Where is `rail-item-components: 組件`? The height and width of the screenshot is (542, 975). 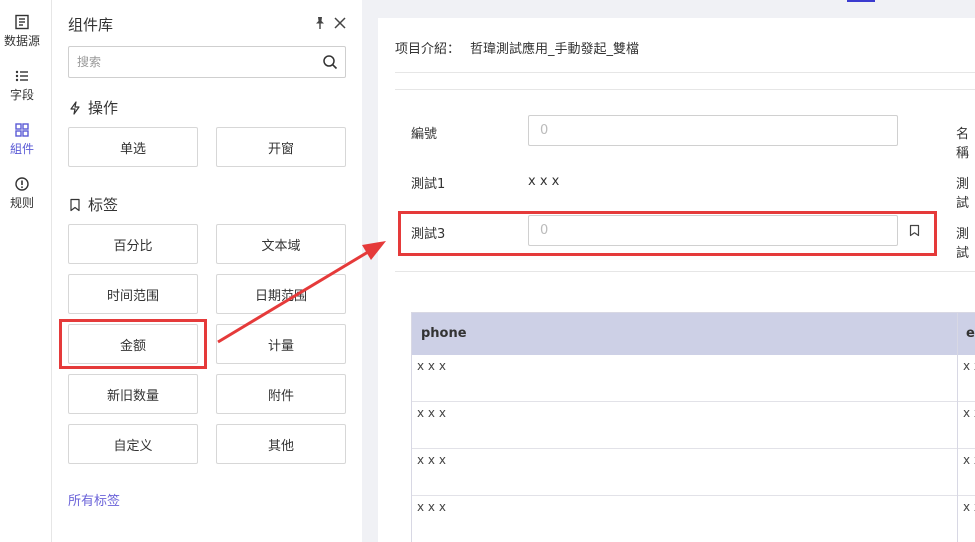
rail-item-components: 組件 is located at coordinates (22, 139).